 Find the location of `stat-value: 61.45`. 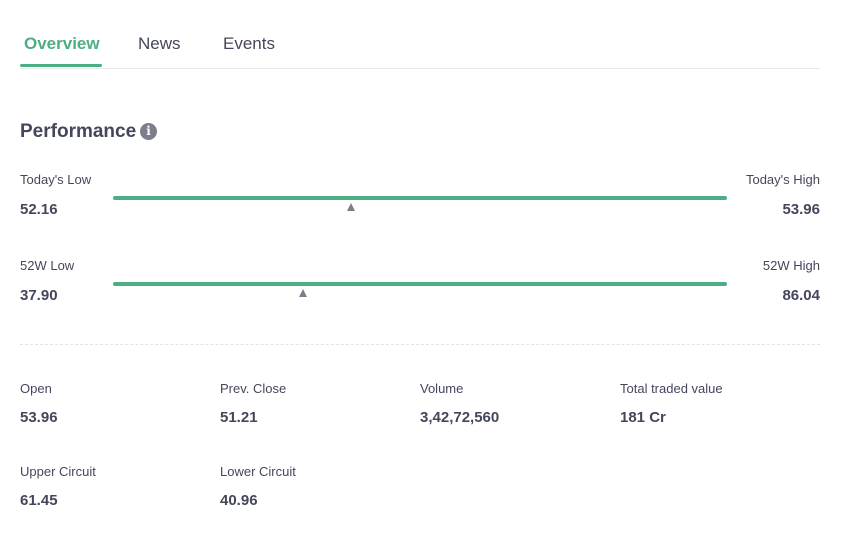

stat-value: 61.45 is located at coordinates (39, 500).